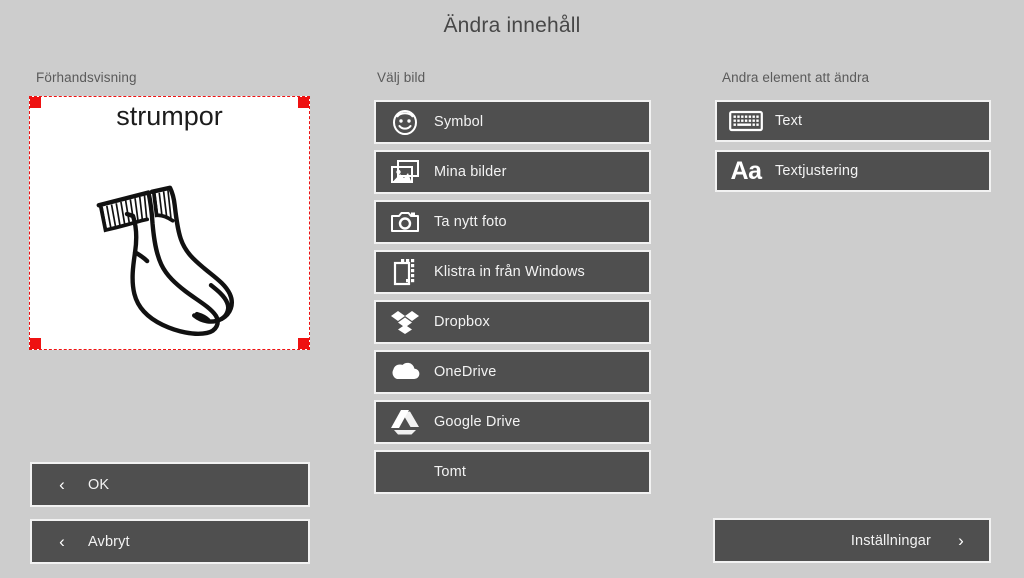 The image size is (1024, 578). Describe the element at coordinates (512, 322) in the screenshot. I see `choose-image-dropbox-button: Dropbox` at that location.